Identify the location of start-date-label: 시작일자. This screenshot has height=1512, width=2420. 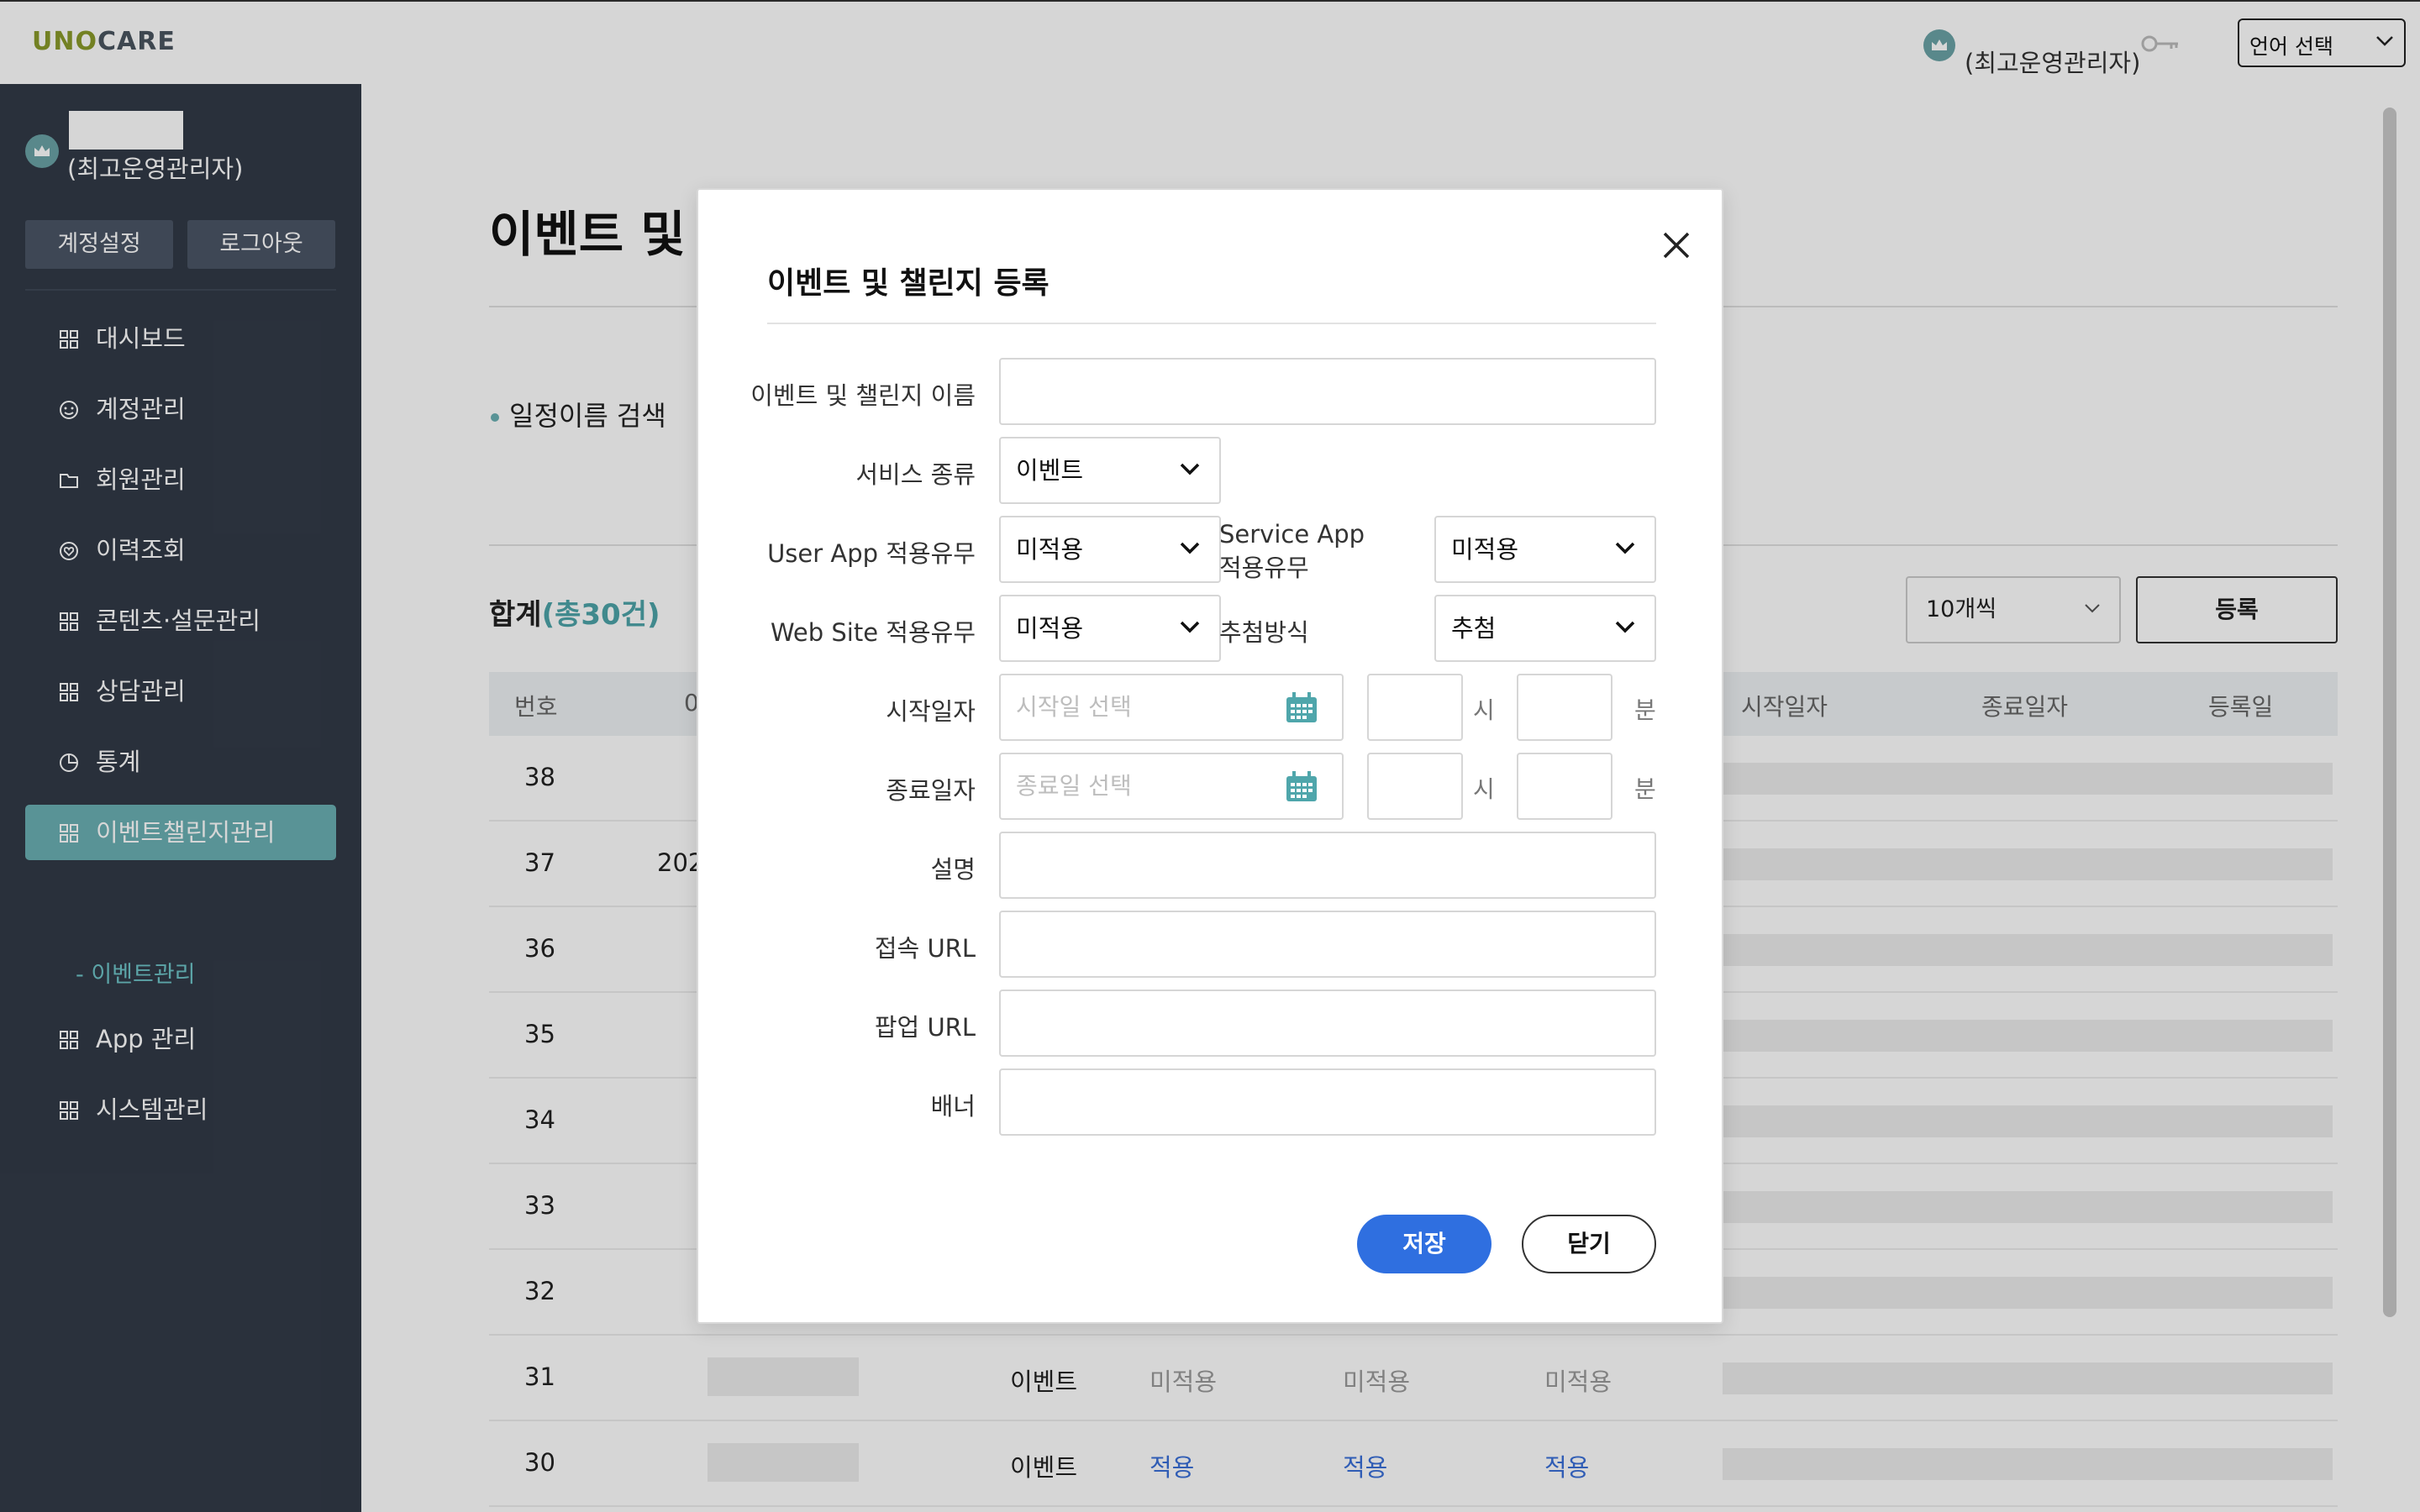
(931, 711).